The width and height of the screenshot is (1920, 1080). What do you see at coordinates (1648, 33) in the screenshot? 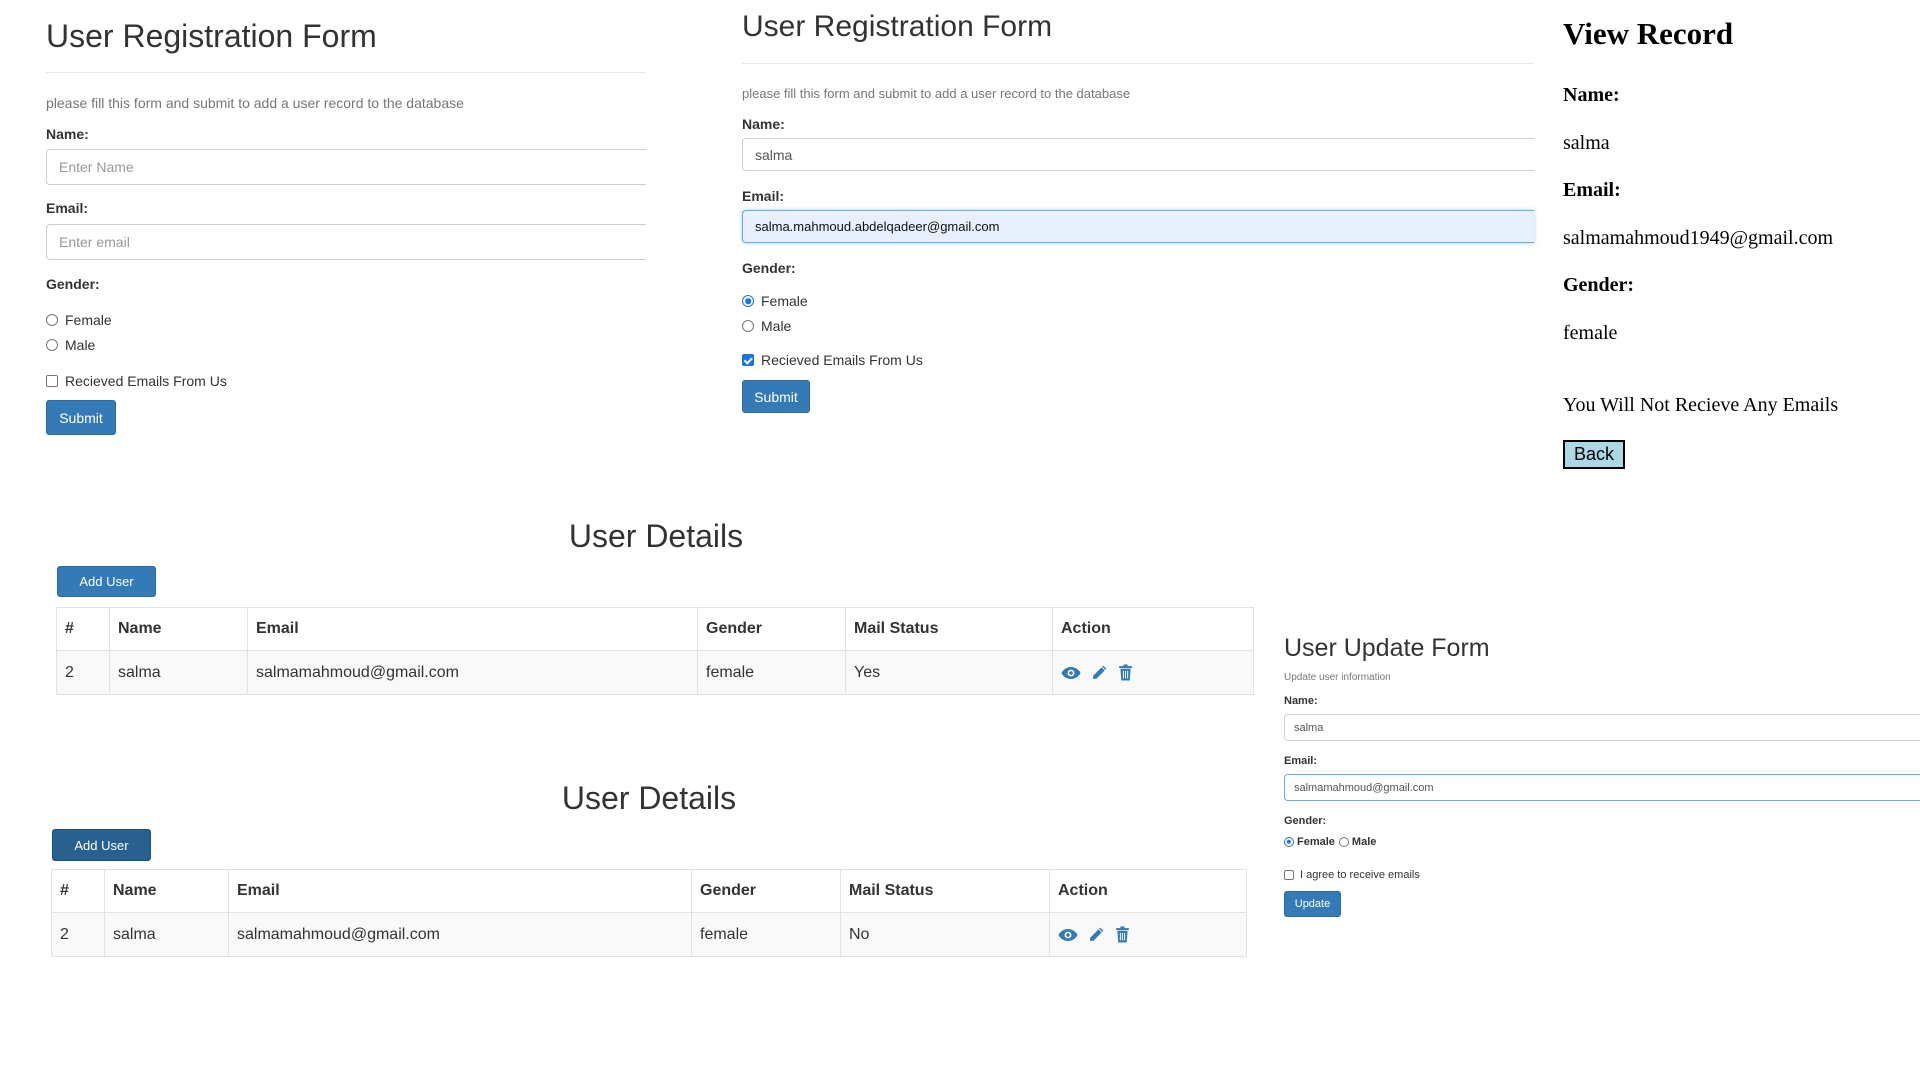
I see `page-title: View Record` at bounding box center [1648, 33].